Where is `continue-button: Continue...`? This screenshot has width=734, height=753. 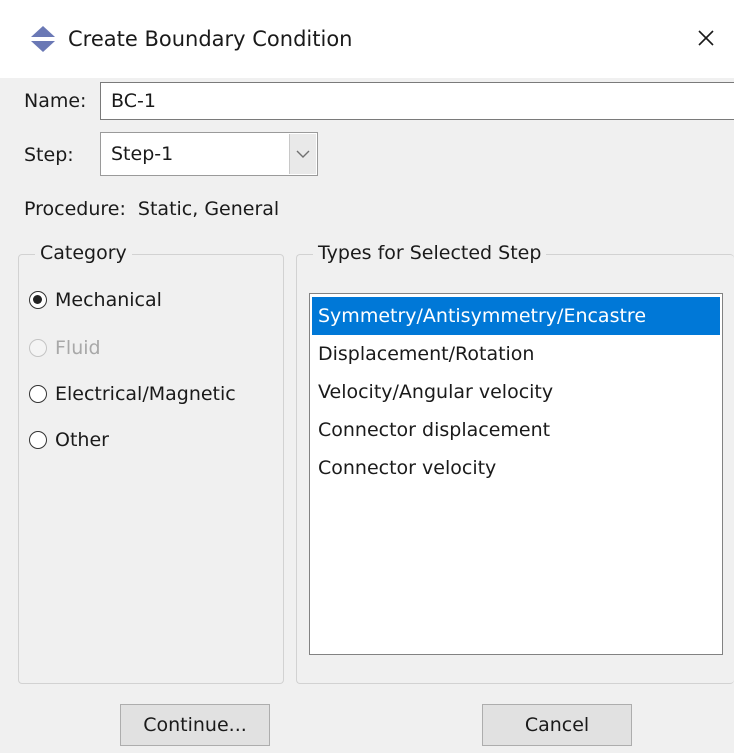 continue-button: Continue... is located at coordinates (195, 725).